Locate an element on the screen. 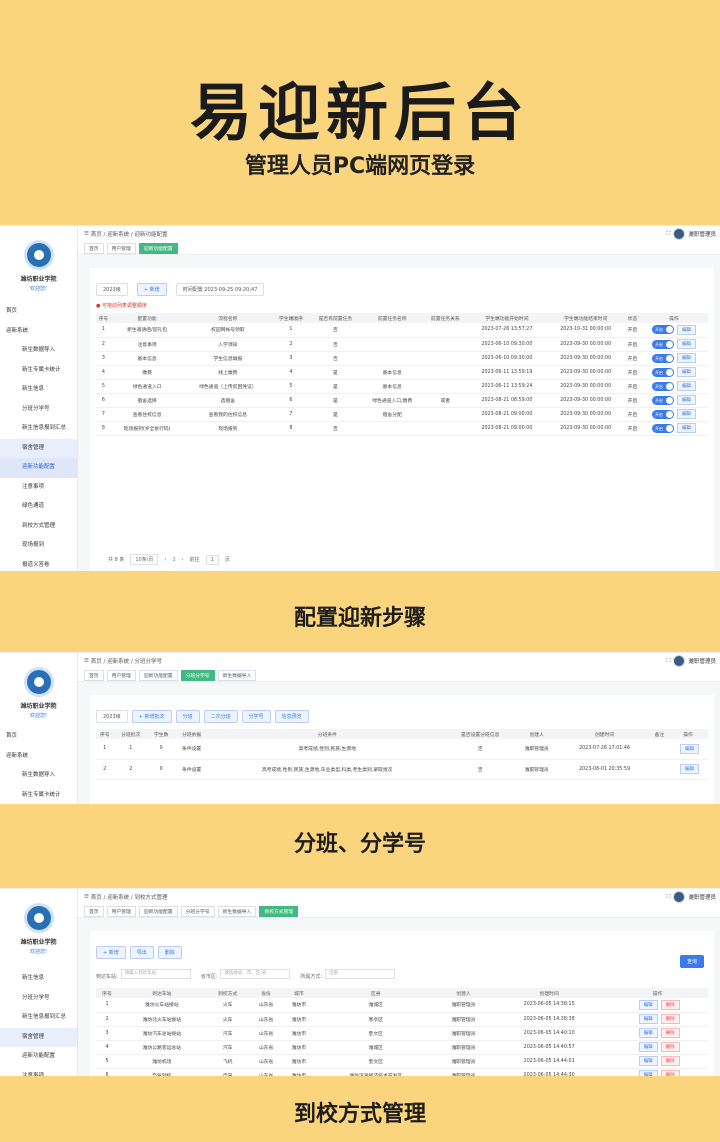  toolbar-button: + 新增 is located at coordinates (111, 952).